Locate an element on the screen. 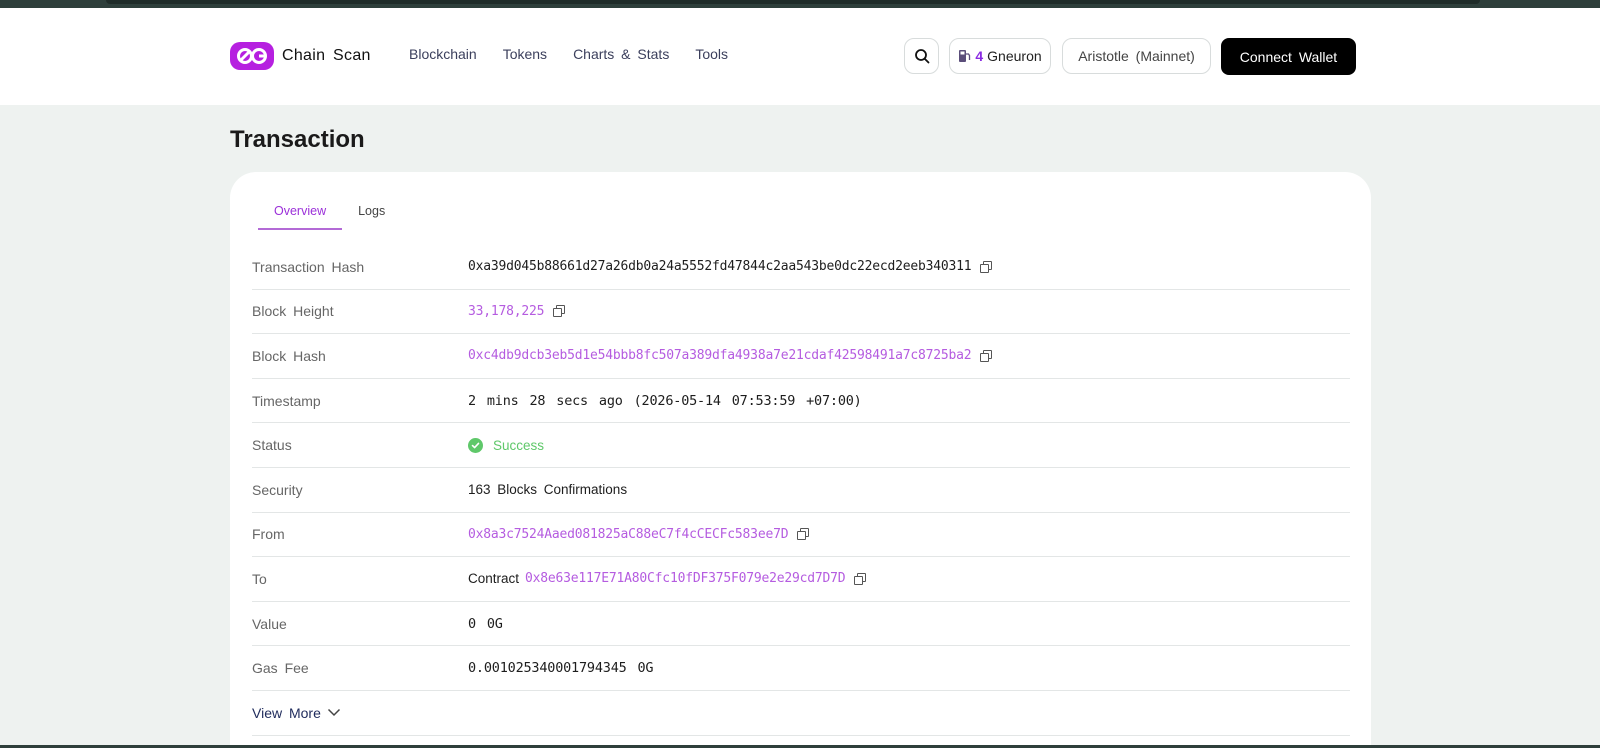 Image resolution: width=1600 pixels, height=748 pixels. label-value: Value is located at coordinates (269, 623).